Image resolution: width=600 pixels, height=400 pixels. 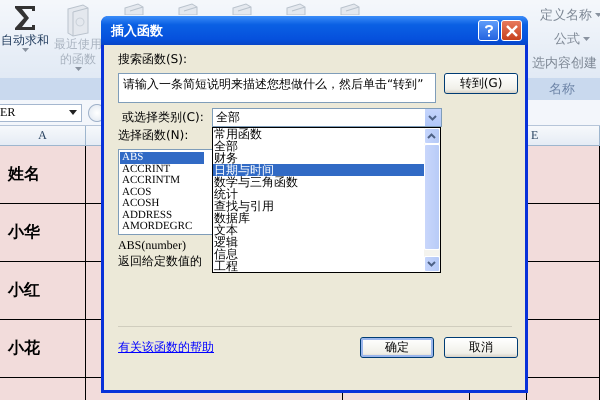 What do you see at coordinates (24, 174) in the screenshot?
I see `cell-text: 姓名` at bounding box center [24, 174].